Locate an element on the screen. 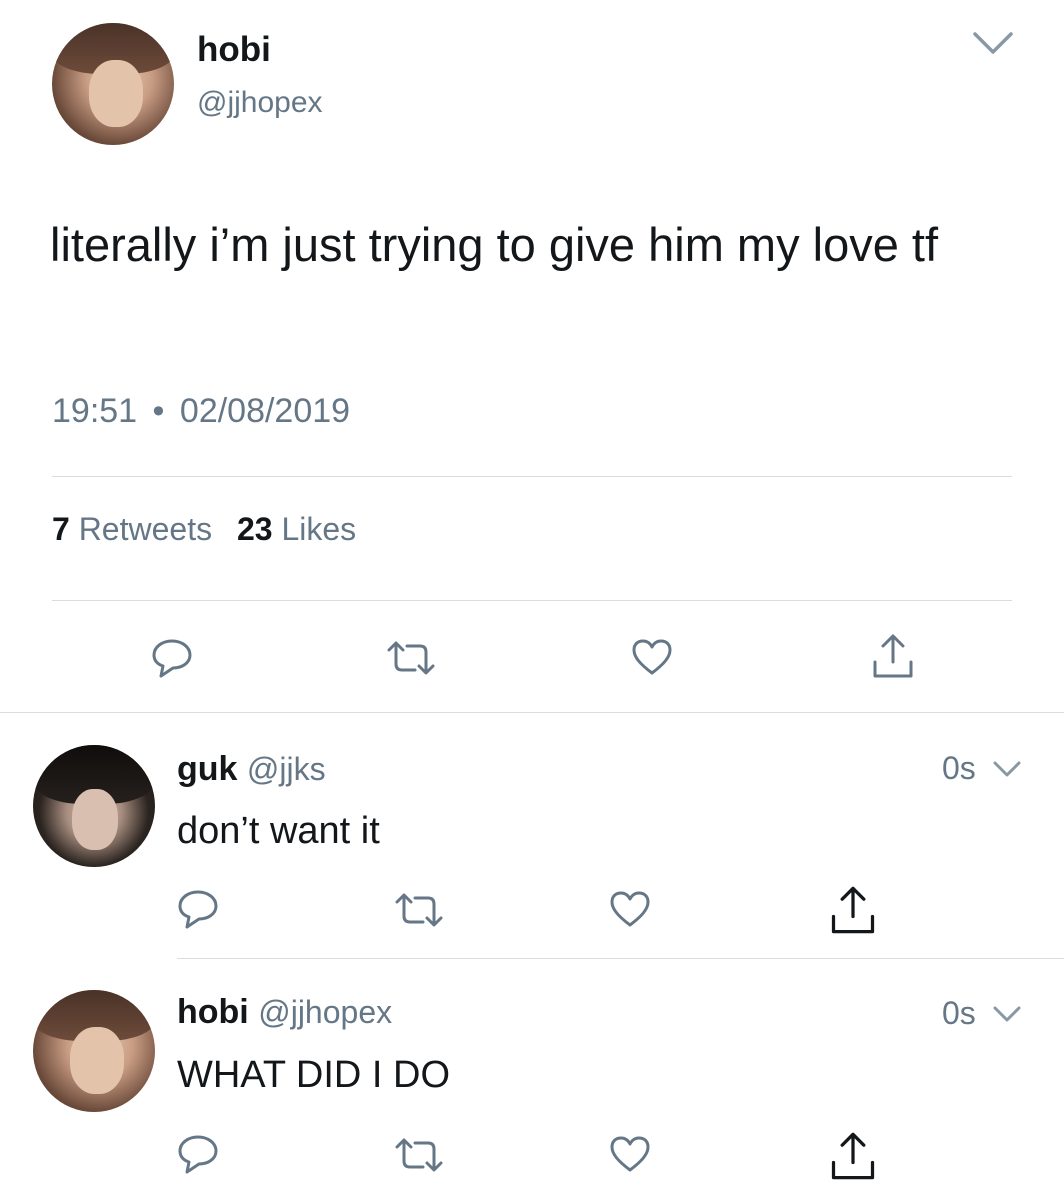 This screenshot has width=1064, height=1200. reply-author-handle: @jjks is located at coordinates (286, 769).